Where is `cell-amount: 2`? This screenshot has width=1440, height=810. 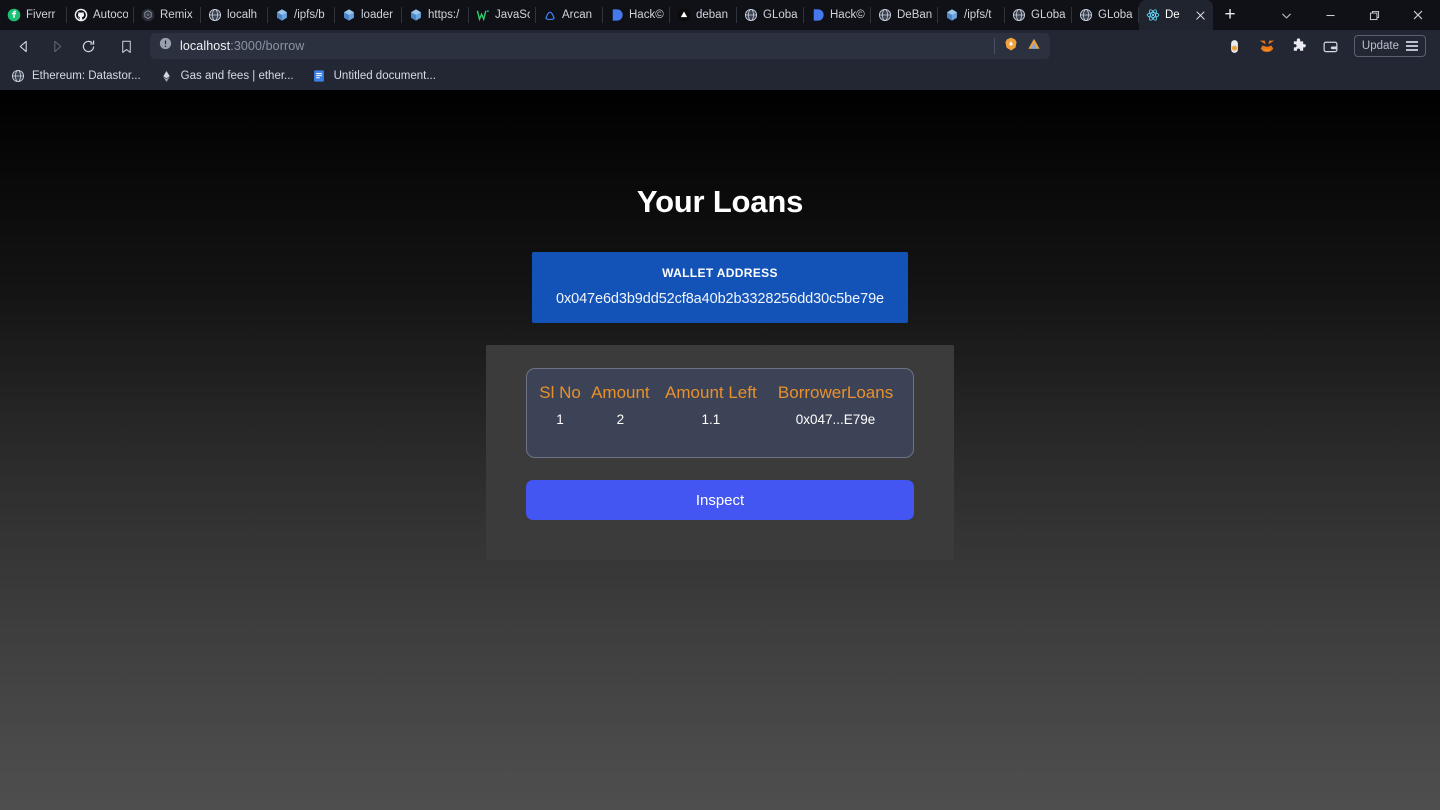 cell-amount: 2 is located at coordinates (620, 419).